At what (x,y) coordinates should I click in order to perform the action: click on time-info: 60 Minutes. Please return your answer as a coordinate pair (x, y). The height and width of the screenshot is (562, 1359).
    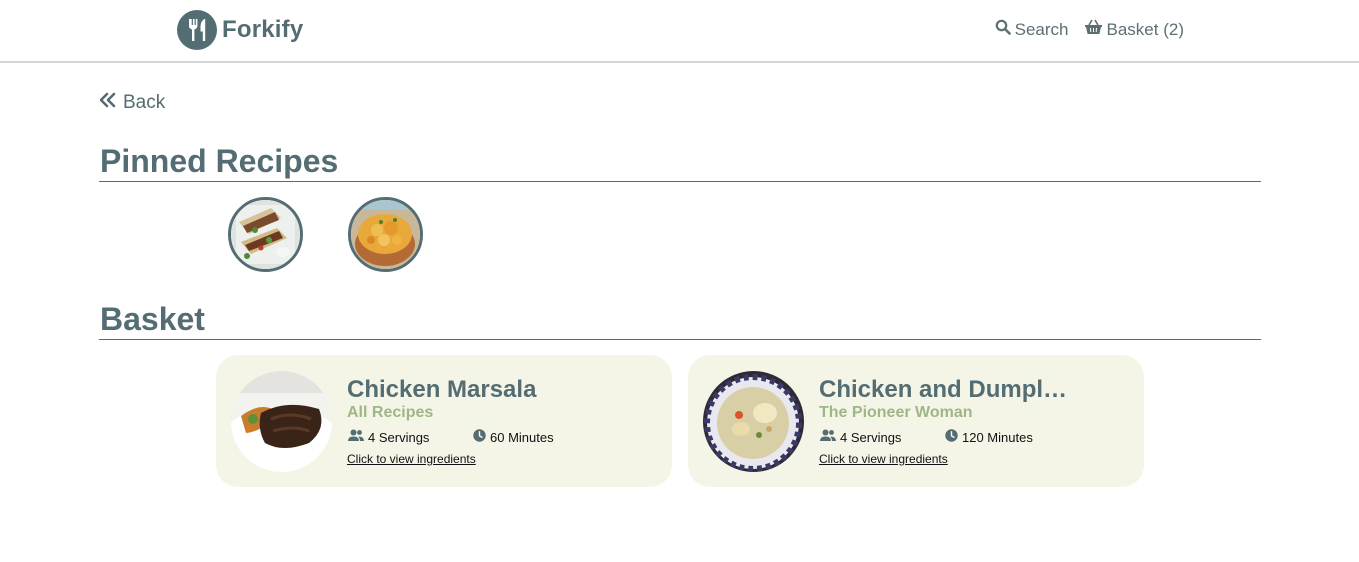
    Looking at the image, I should click on (513, 437).